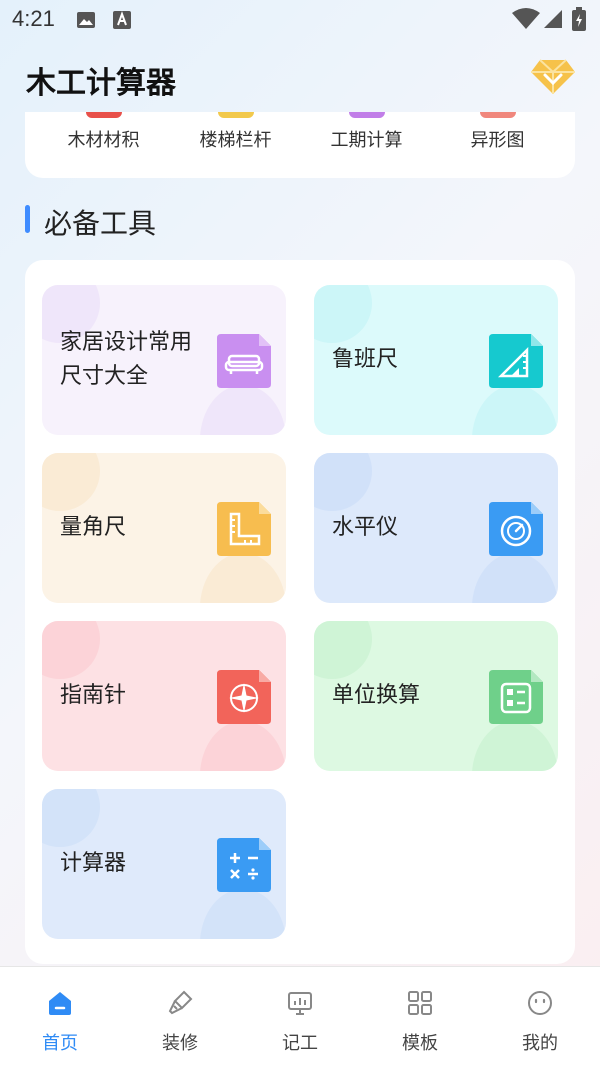 This screenshot has height=1066, width=600. Describe the element at coordinates (164, 696) in the screenshot. I see `tool-card-compass: 指南针` at that location.